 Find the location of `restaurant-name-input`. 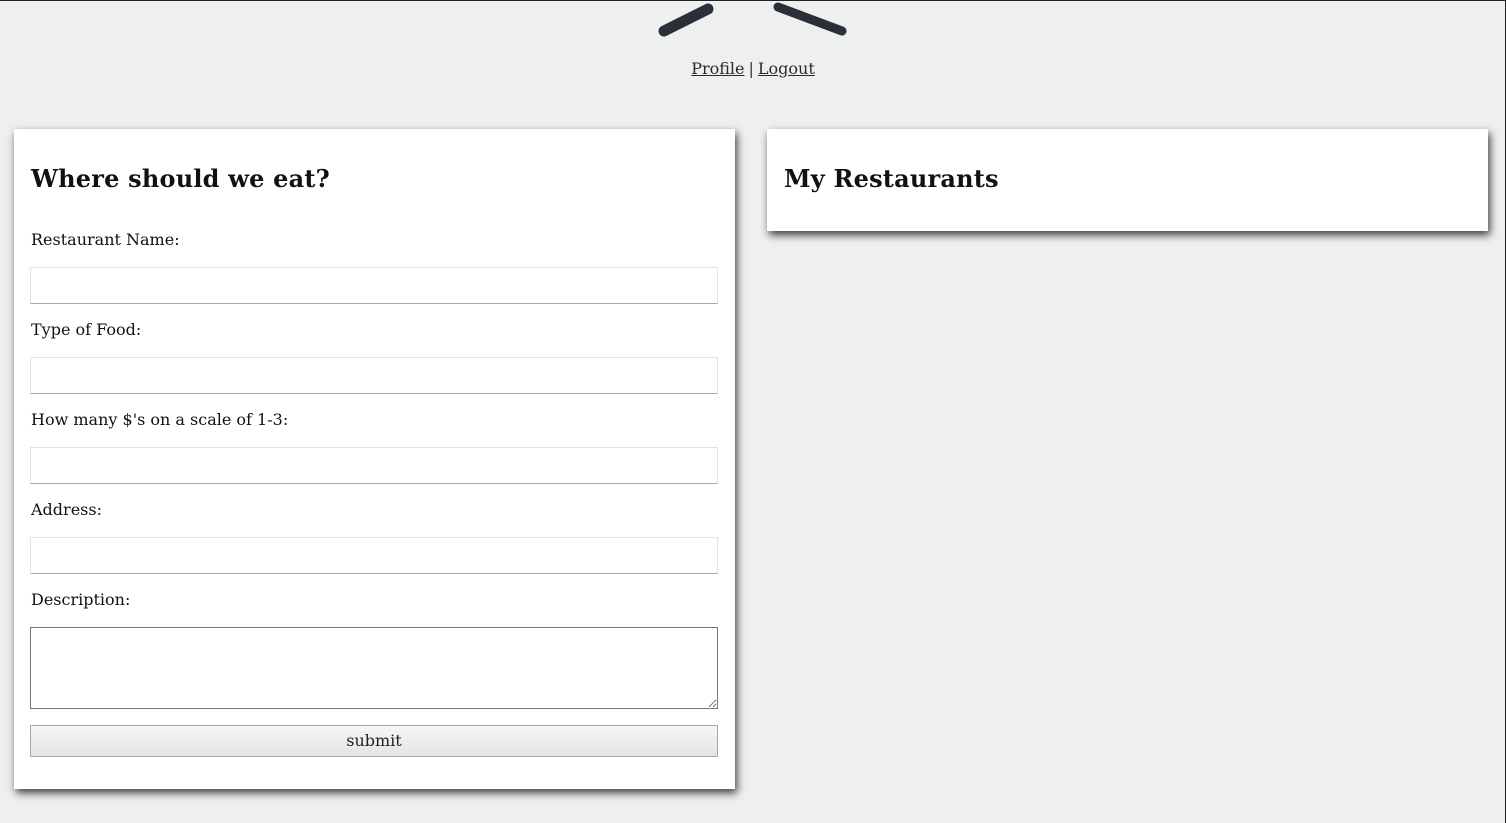

restaurant-name-input is located at coordinates (374, 285).